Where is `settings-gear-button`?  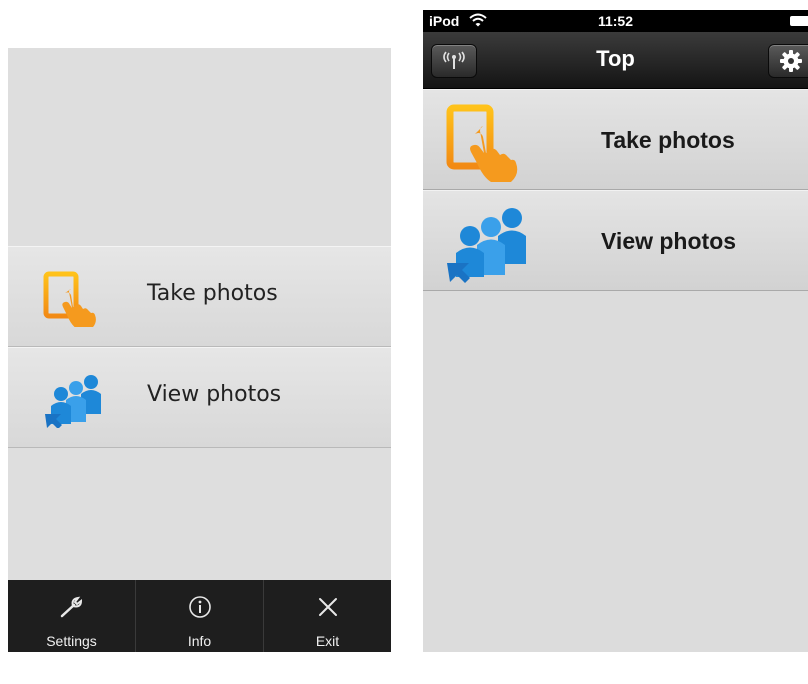
settings-gear-button is located at coordinates (788, 61).